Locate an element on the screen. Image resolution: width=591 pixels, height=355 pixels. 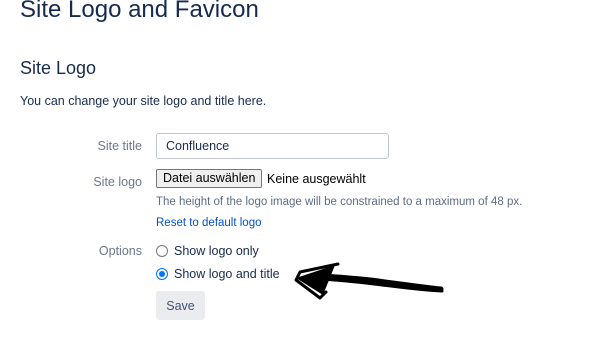
option-label: Show logo only is located at coordinates (216, 251).